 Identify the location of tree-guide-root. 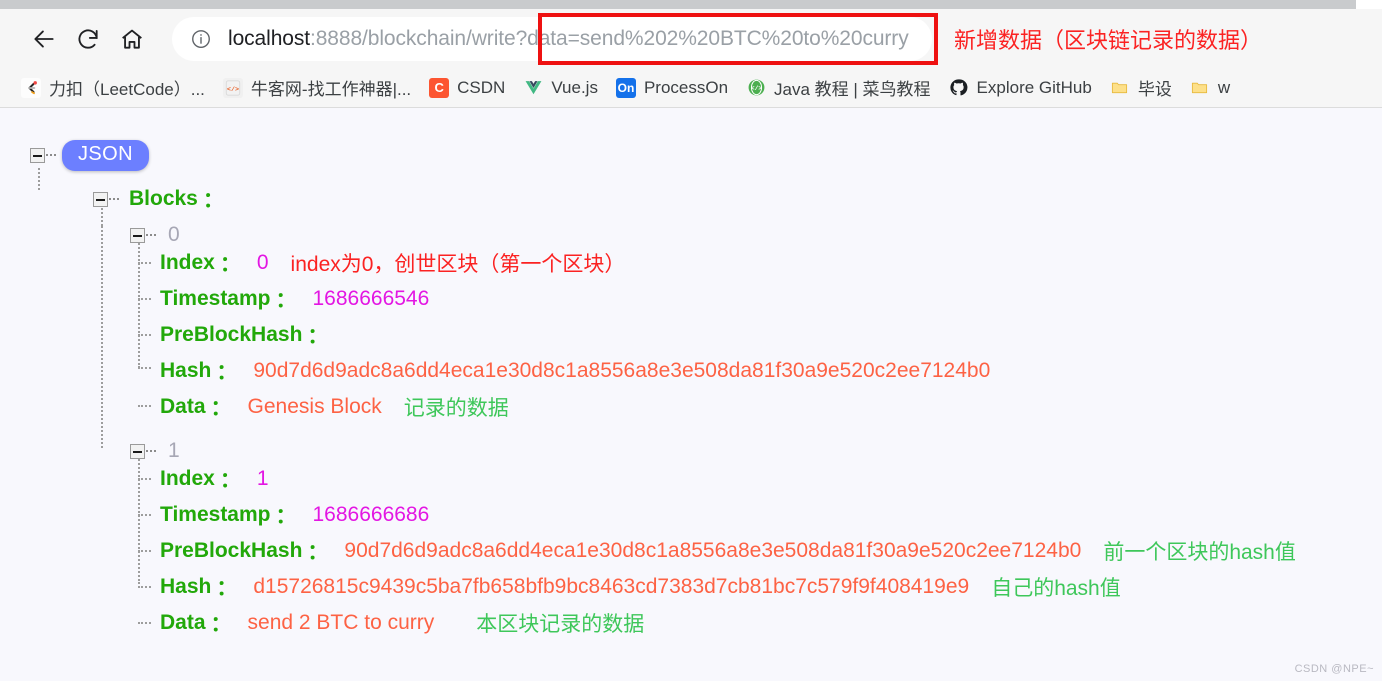
(39, 179).